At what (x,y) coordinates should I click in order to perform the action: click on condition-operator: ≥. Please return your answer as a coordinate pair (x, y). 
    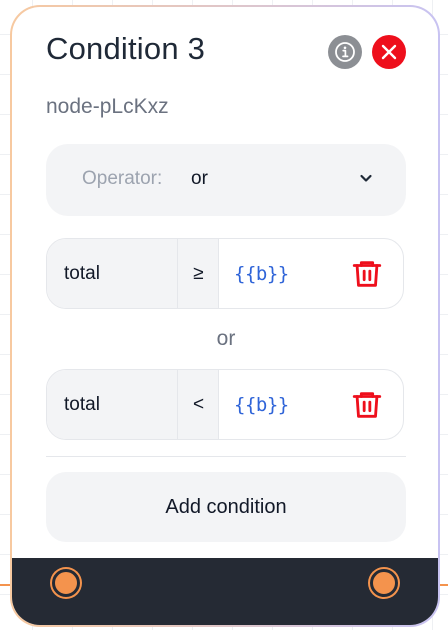
    Looking at the image, I should click on (198, 273).